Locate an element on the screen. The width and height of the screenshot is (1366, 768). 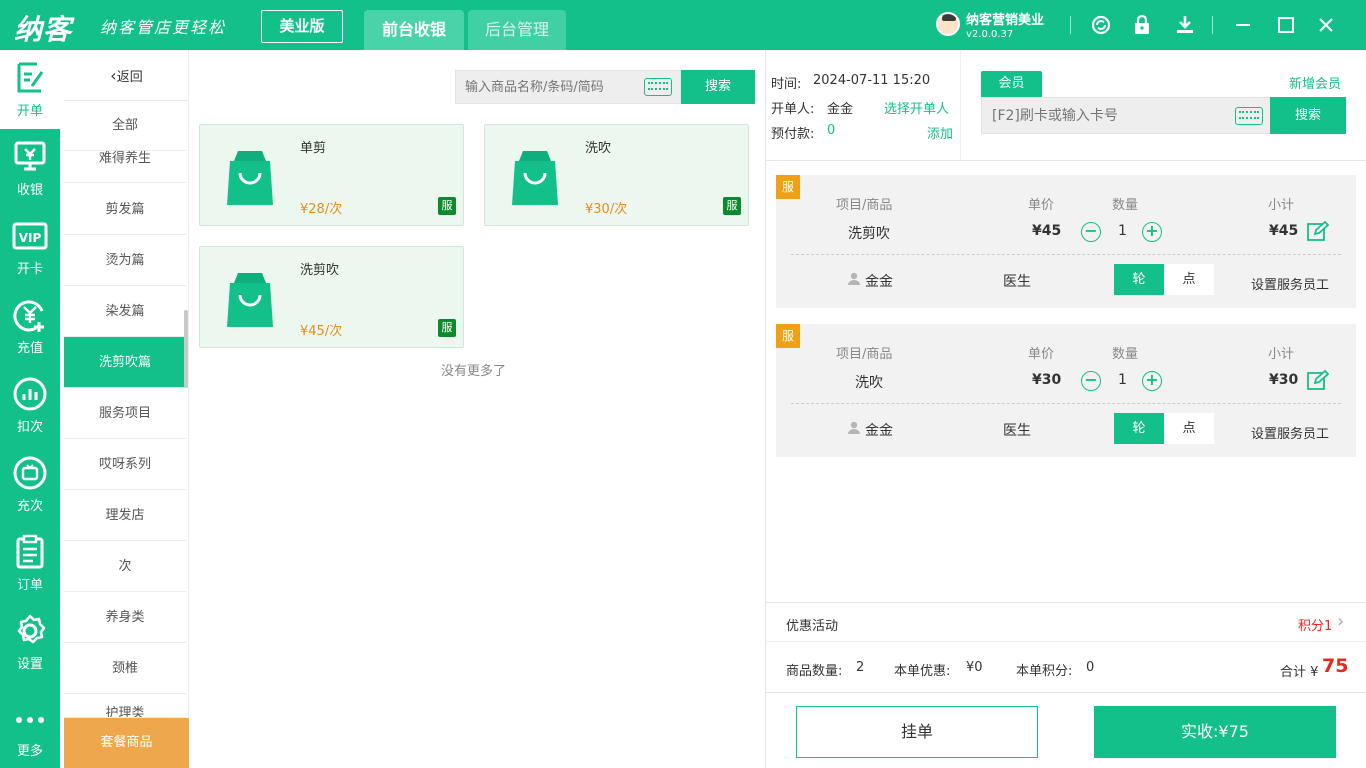
category-item: 服务项目 is located at coordinates (125, 413).